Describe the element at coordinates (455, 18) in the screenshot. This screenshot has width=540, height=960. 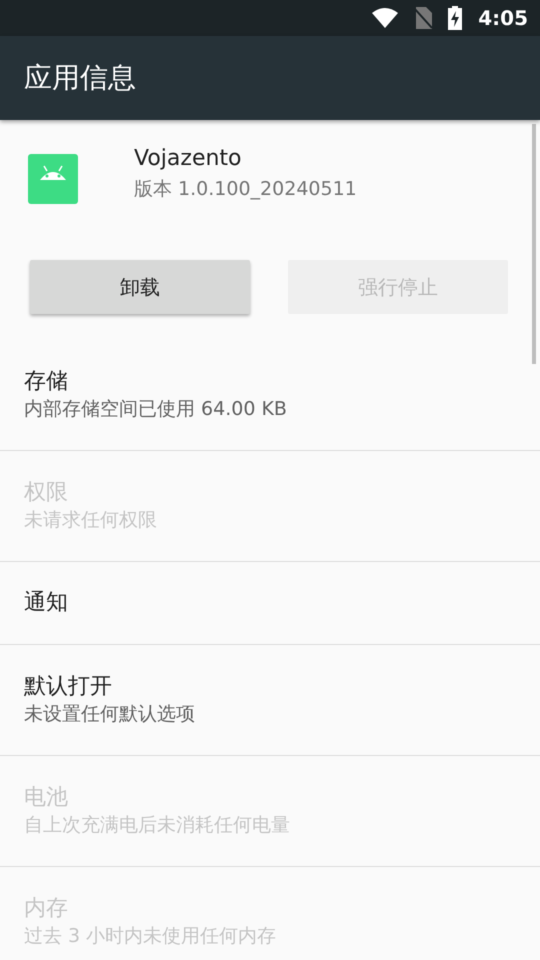
I see `battery-charging-icon` at that location.